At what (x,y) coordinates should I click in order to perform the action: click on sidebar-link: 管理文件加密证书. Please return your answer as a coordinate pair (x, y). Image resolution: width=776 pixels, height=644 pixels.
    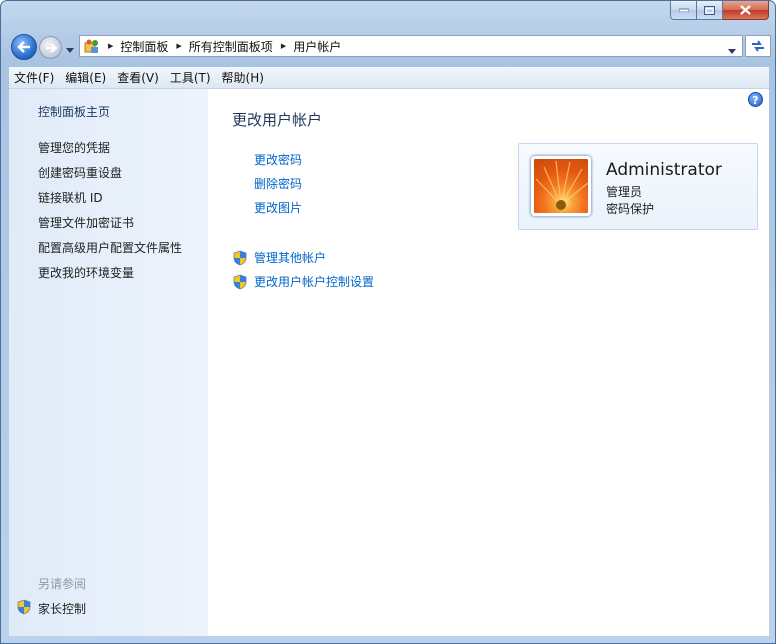
    Looking at the image, I should click on (86, 222).